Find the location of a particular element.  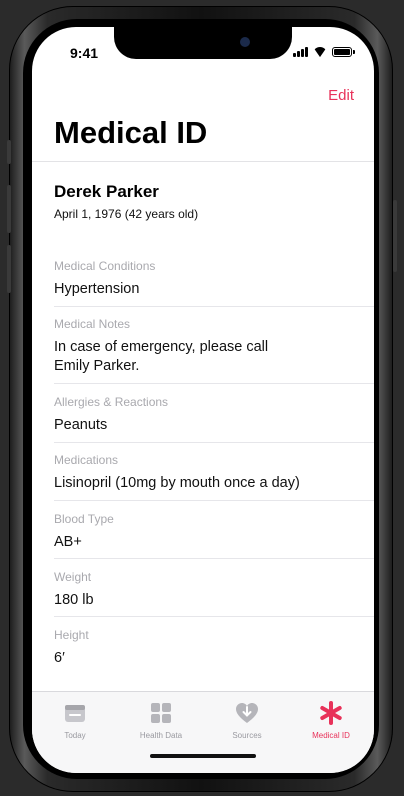

tab-today: Today is located at coordinates (75, 720).